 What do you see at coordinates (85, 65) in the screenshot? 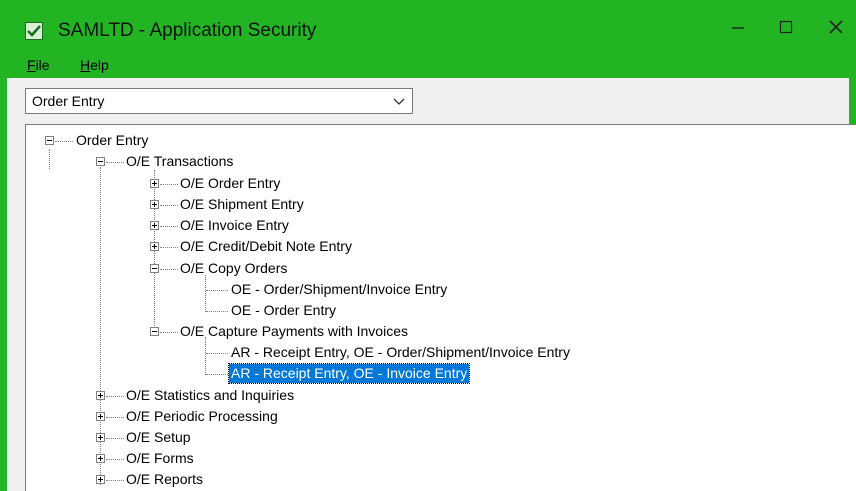
I see `menu-help-accelerator: H` at bounding box center [85, 65].